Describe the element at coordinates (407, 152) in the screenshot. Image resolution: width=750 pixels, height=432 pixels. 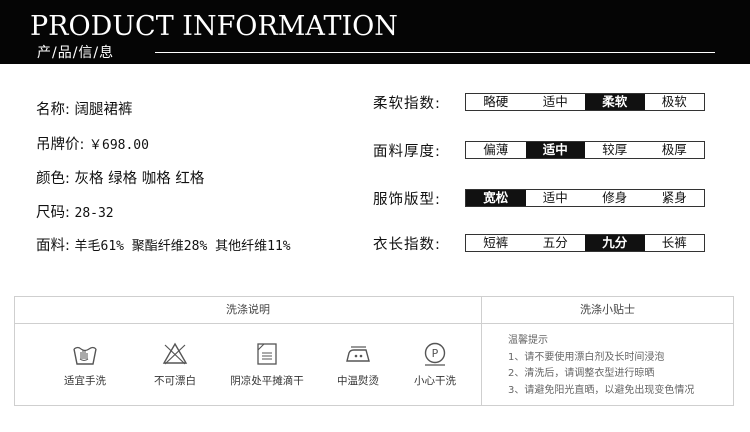
I see `scale-label-thickness: 面料厚度:` at that location.